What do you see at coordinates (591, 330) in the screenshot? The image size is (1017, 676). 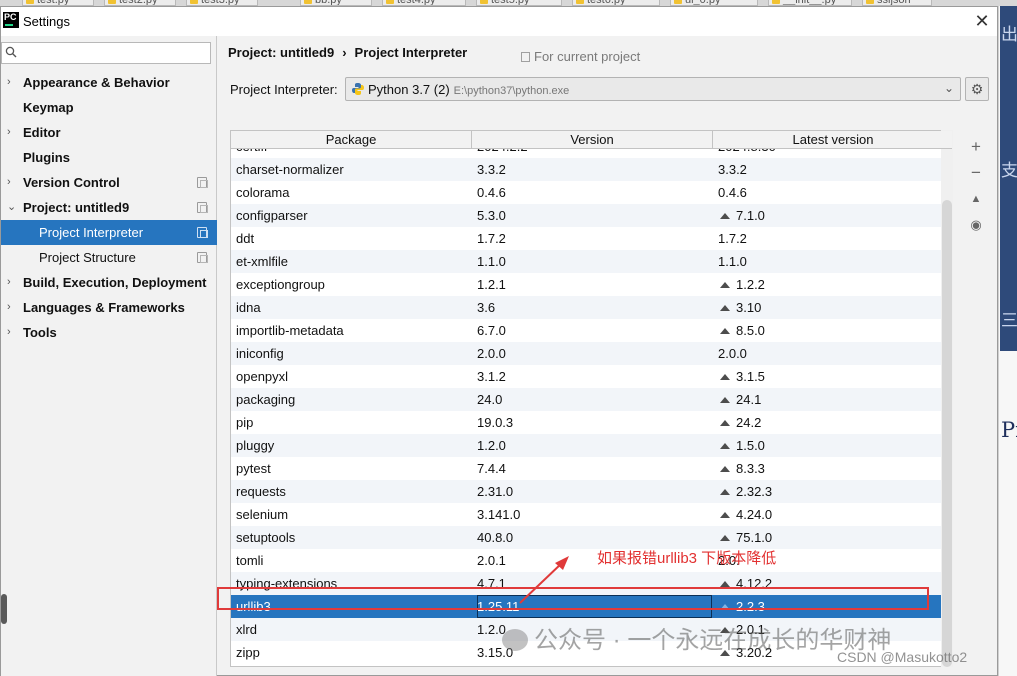 I see `table-row: importlib-metadata 6.7.0 8.5.0` at bounding box center [591, 330].